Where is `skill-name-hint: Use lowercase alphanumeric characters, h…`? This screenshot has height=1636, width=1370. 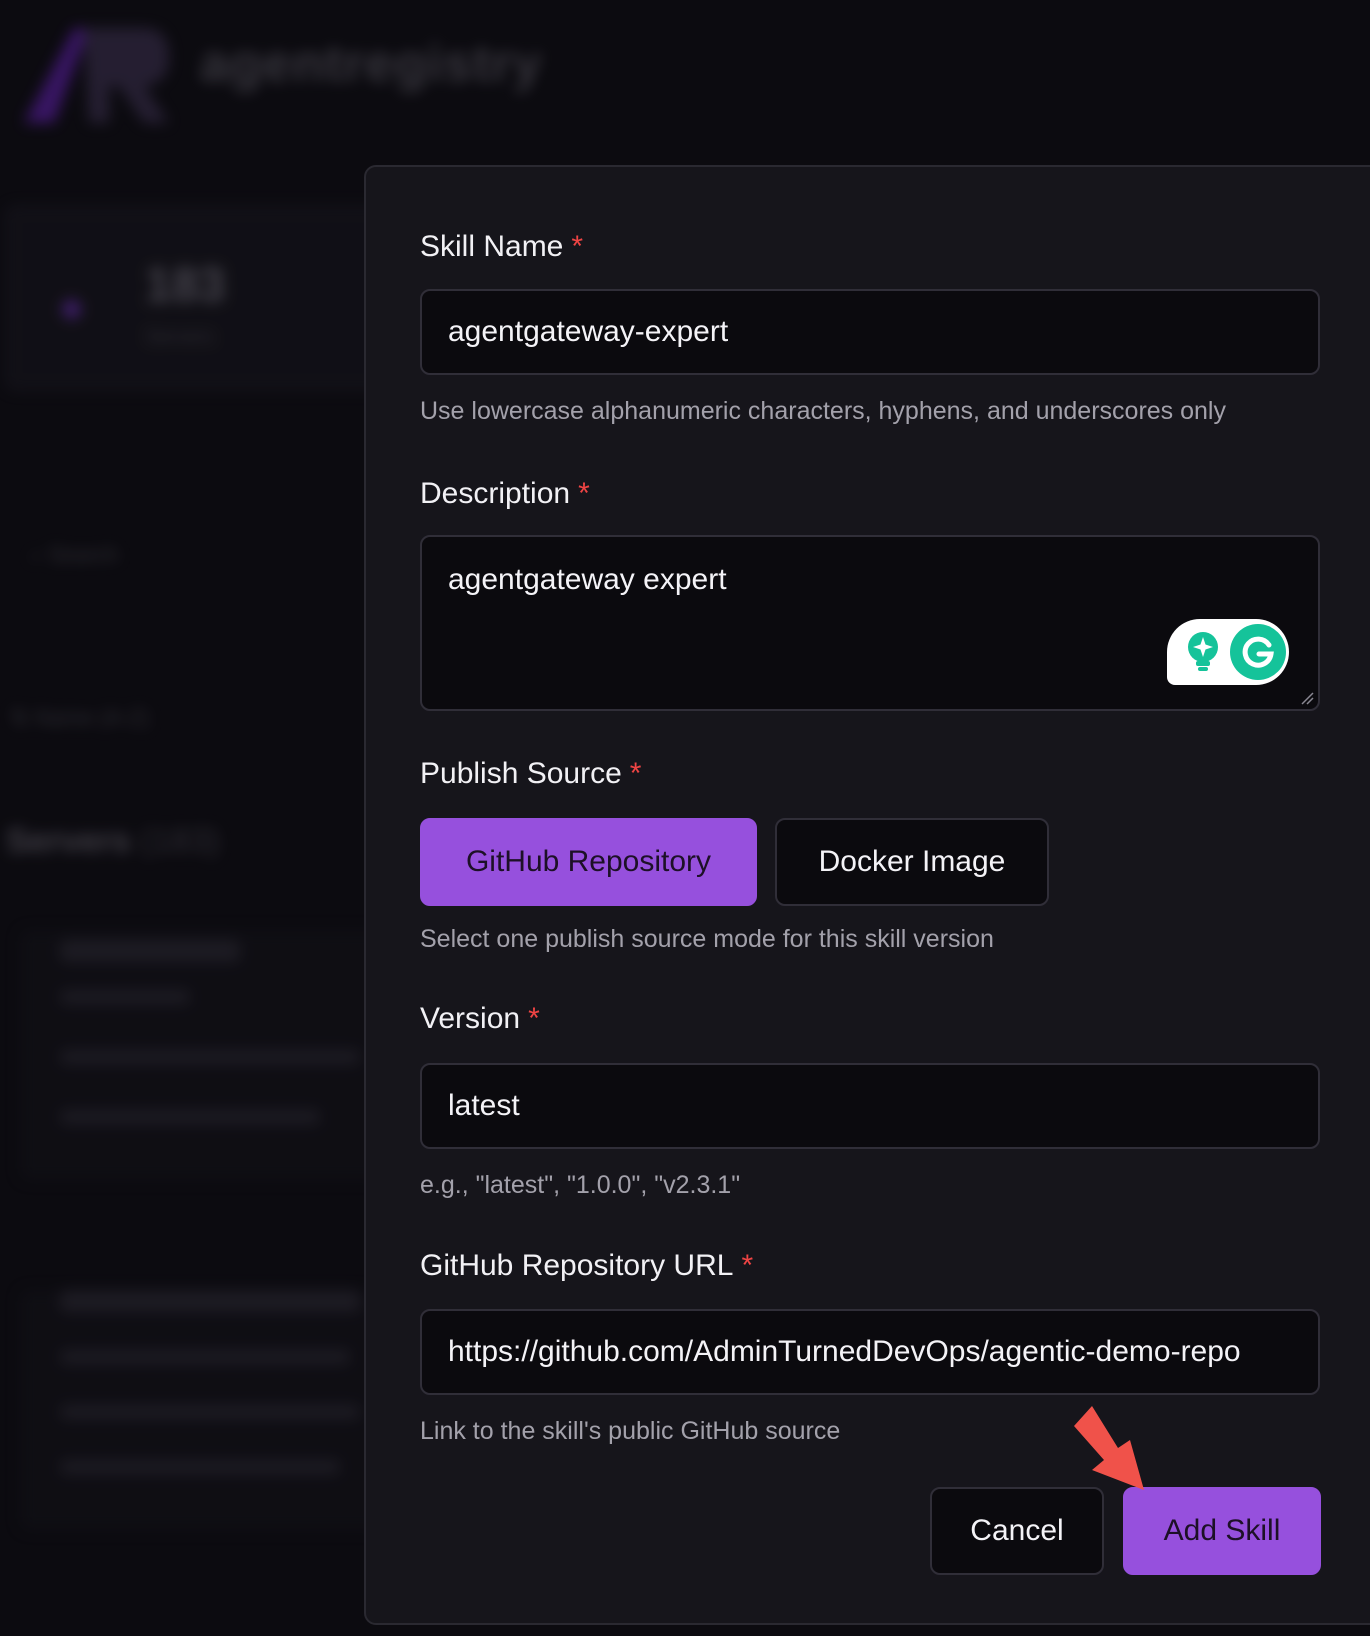 skill-name-hint: Use lowercase alphanumeric characters, h… is located at coordinates (823, 411).